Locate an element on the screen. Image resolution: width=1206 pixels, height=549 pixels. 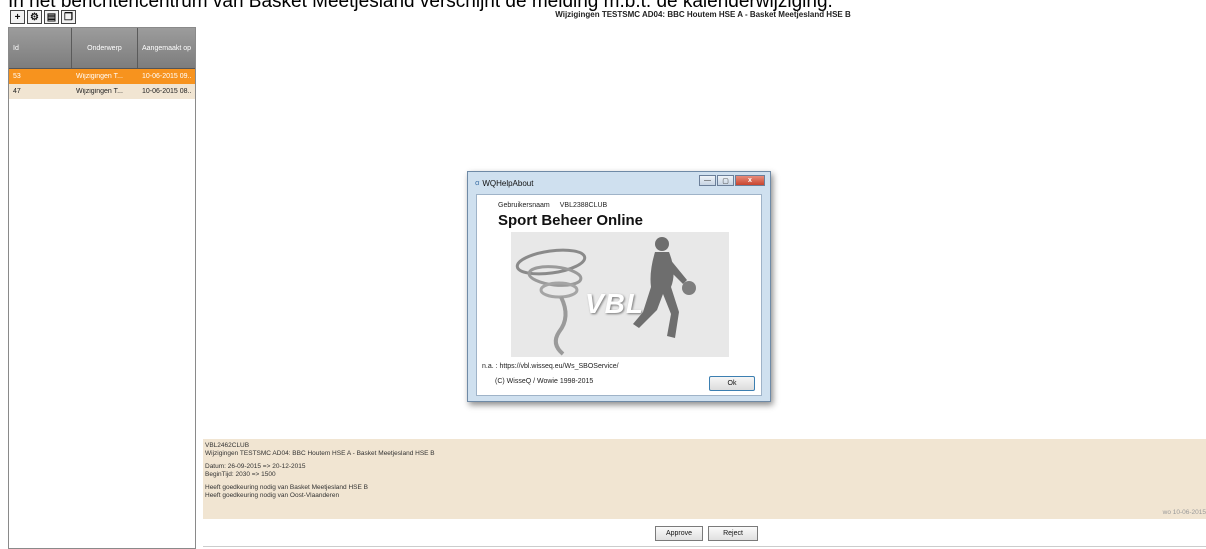
window-controls: — ▢ x is located at coordinates (732, 180).